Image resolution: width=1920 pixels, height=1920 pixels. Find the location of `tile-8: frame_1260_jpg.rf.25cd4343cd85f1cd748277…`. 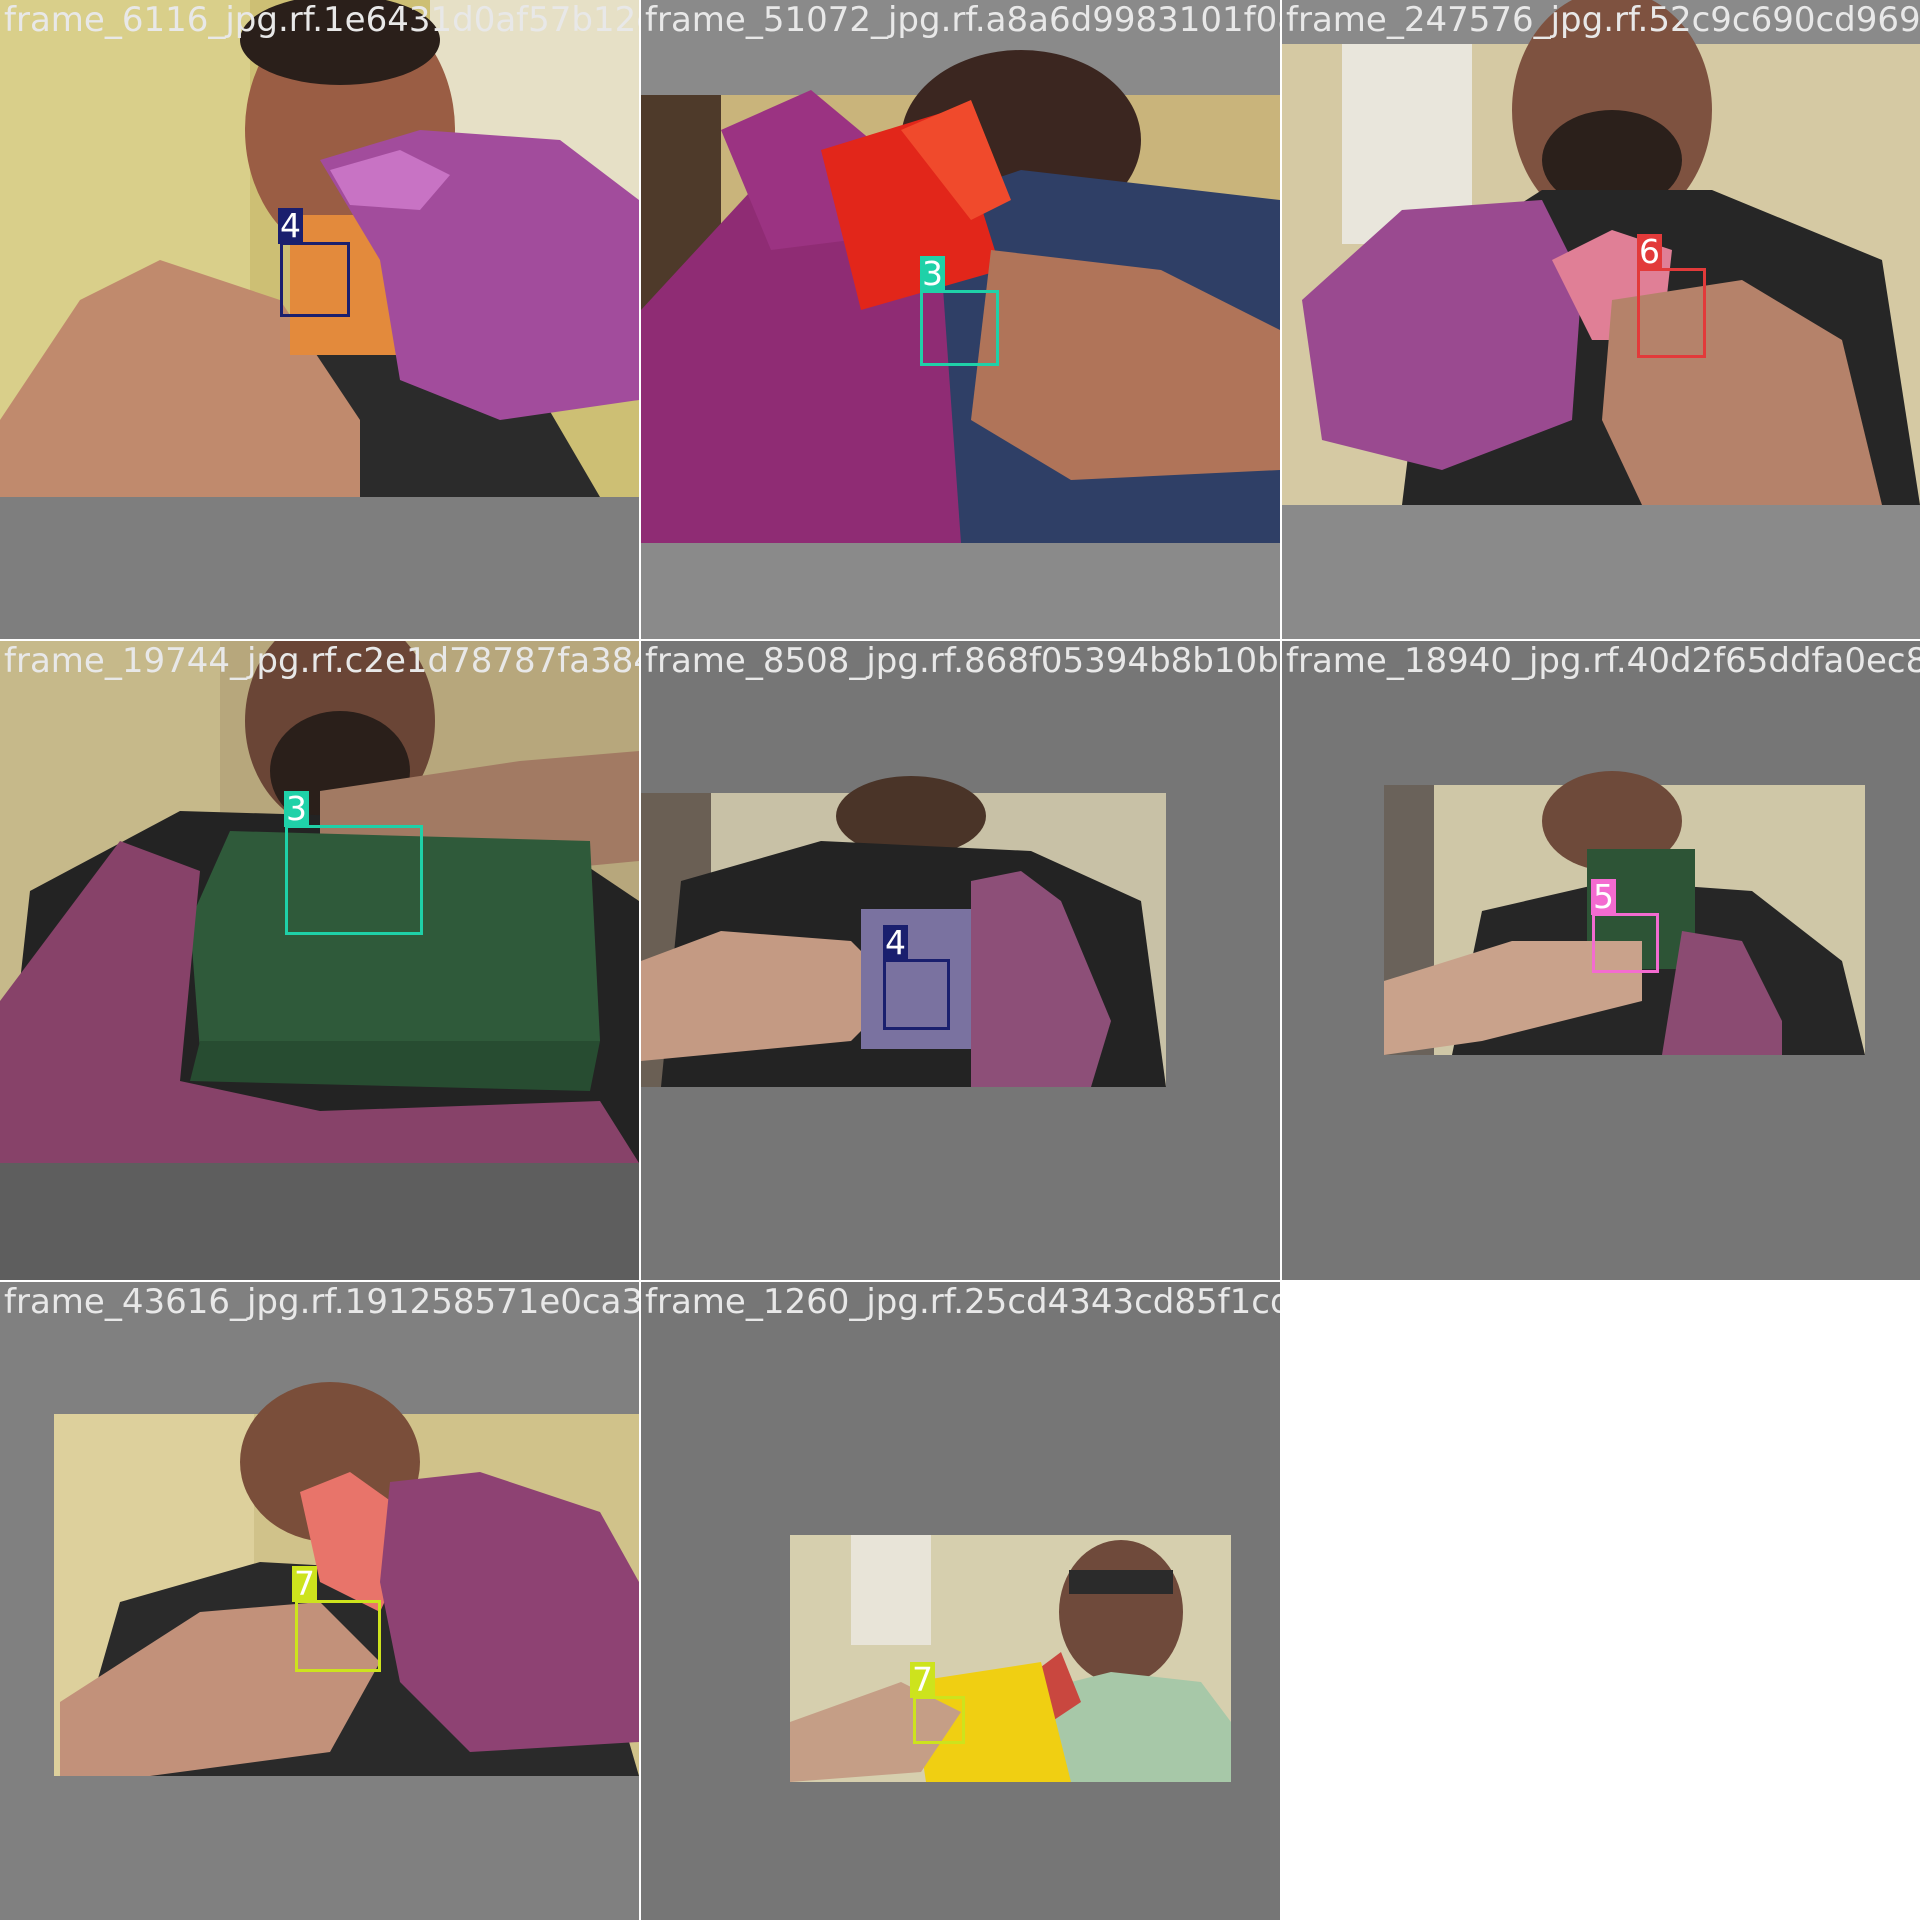

tile-8: frame_1260_jpg.rf.25cd4343cd85f1cd748277… is located at coordinates (960, 1601).